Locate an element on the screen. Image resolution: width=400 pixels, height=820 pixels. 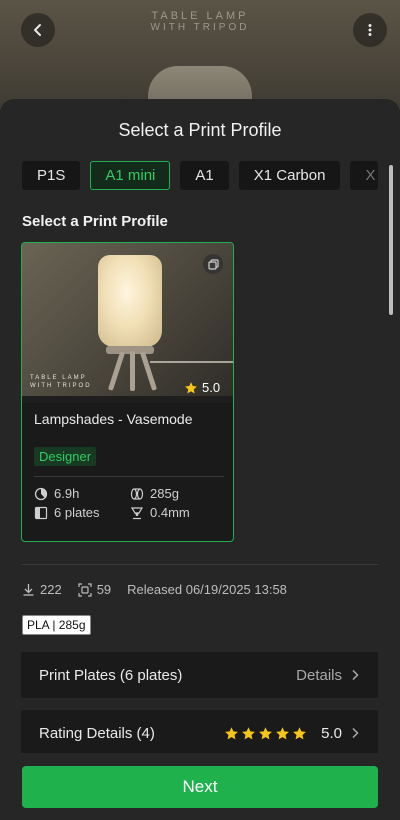
rating-stars is located at coordinates (265, 733).